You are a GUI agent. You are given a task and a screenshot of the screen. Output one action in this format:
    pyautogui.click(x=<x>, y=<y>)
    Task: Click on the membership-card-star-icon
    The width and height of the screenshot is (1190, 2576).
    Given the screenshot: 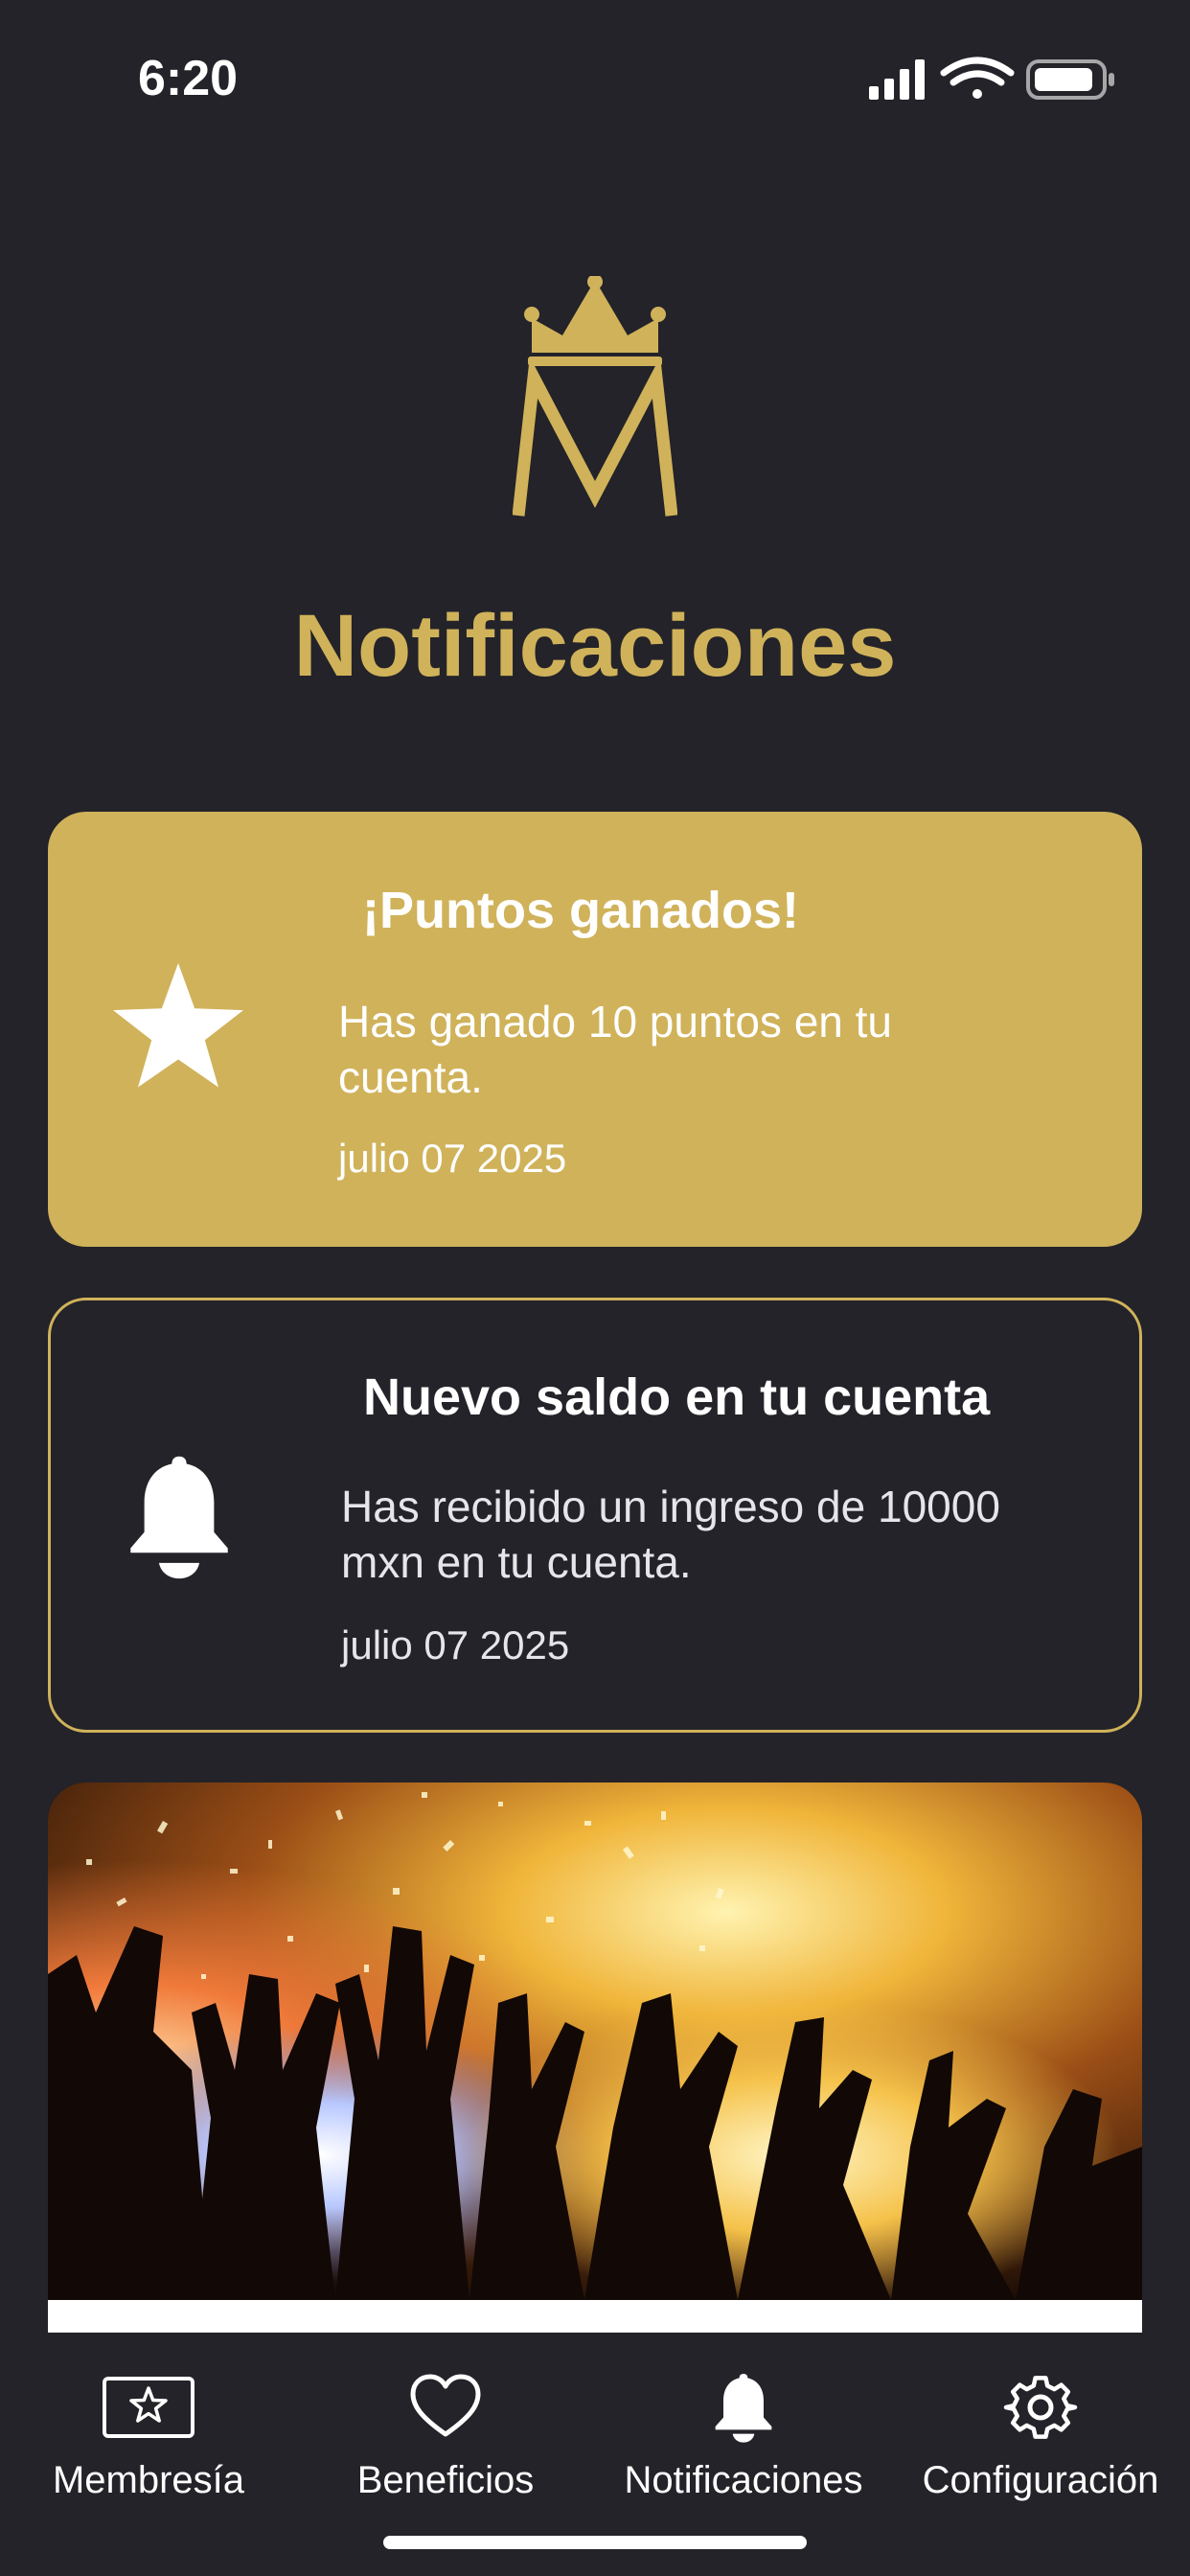 What is the action you would take?
    pyautogui.click(x=149, y=2407)
    